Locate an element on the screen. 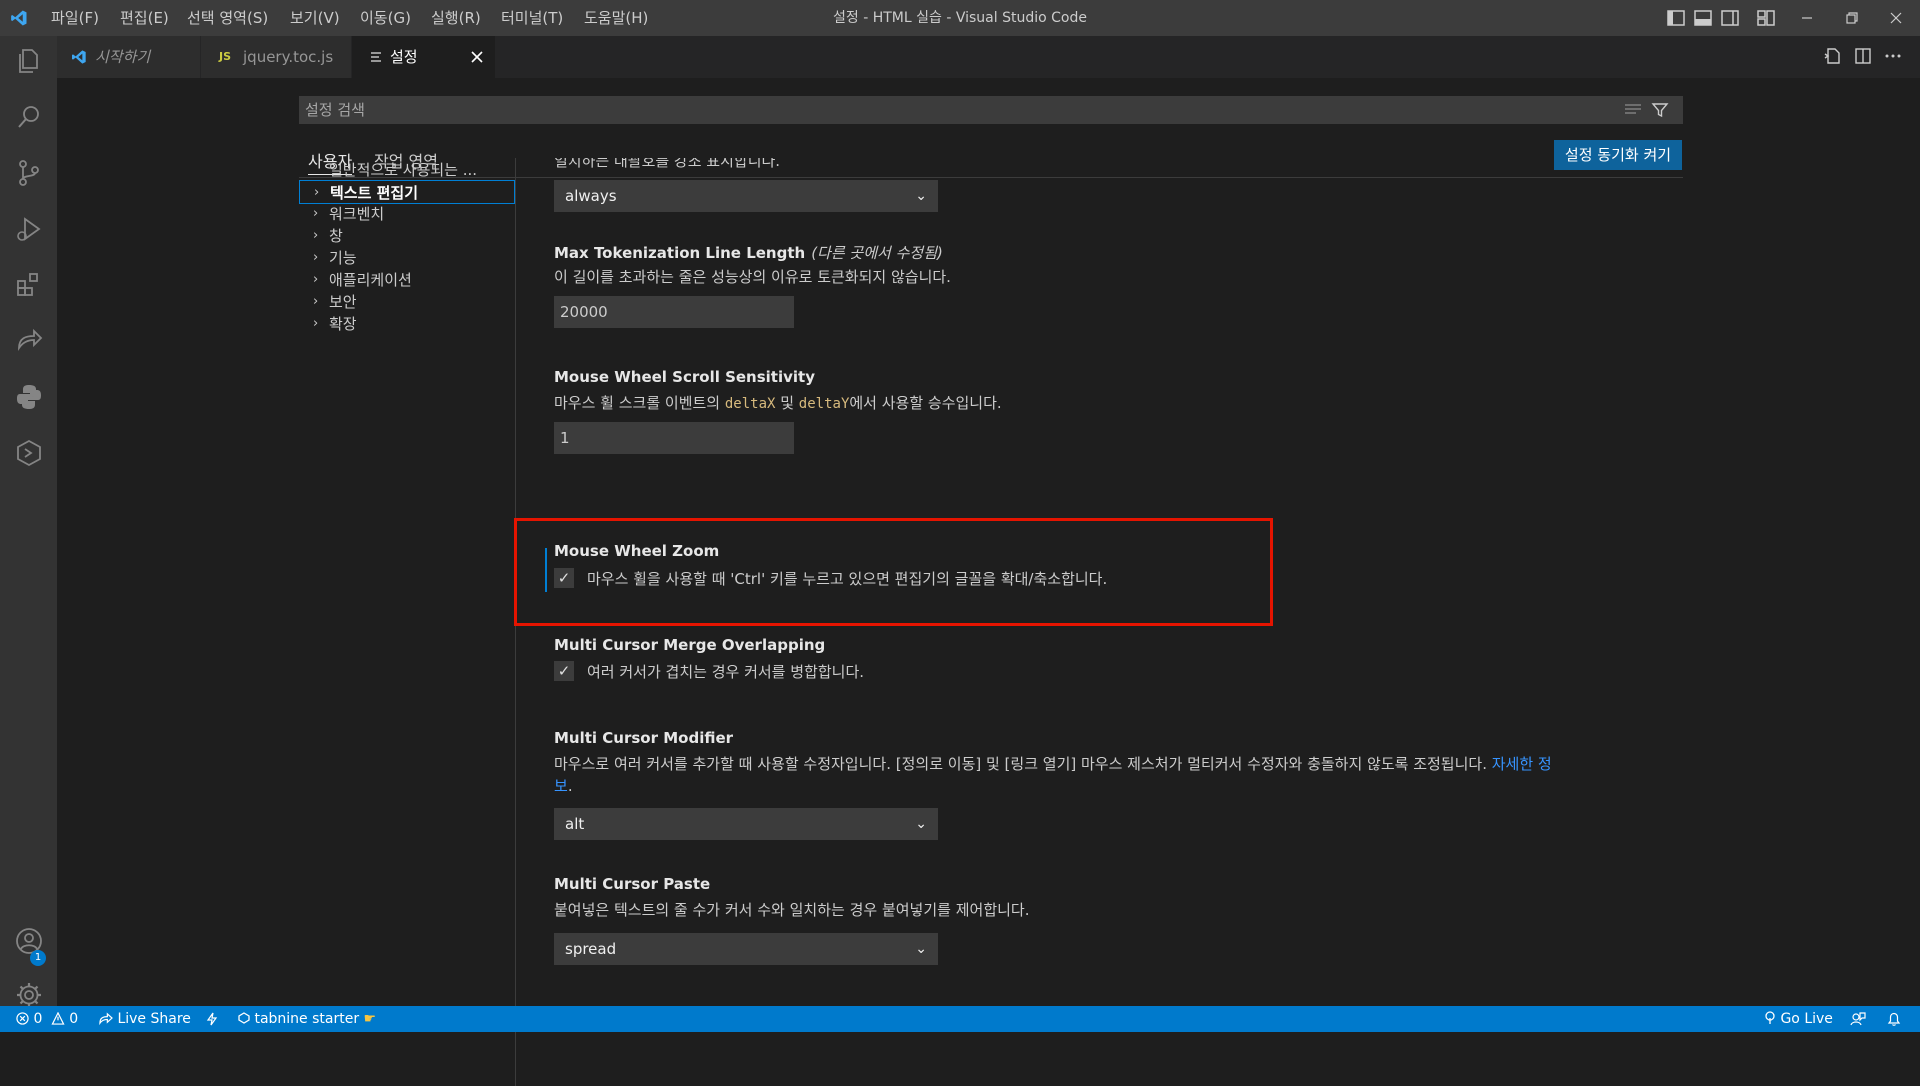 Image resolution: width=1920 pixels, height=1086 pixels. setting-description: 여러 커서가 겹치는 경우 커서를 병합합니다. is located at coordinates (726, 672).